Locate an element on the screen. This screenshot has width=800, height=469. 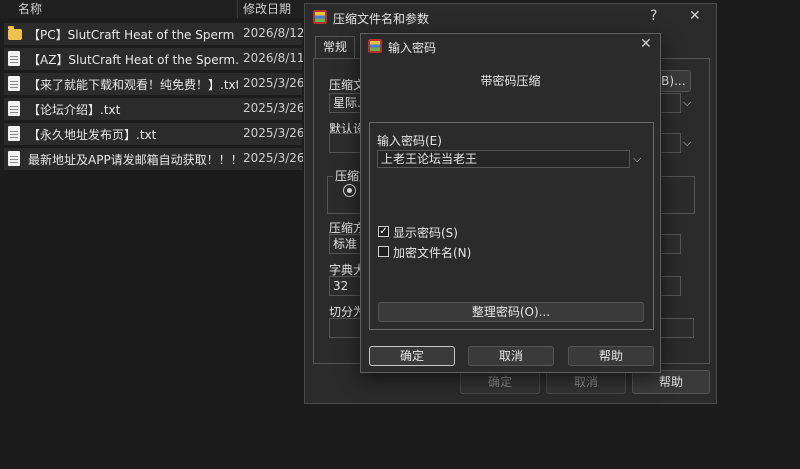
file-name: 【论坛介绍】.txt is located at coordinates (74, 110).